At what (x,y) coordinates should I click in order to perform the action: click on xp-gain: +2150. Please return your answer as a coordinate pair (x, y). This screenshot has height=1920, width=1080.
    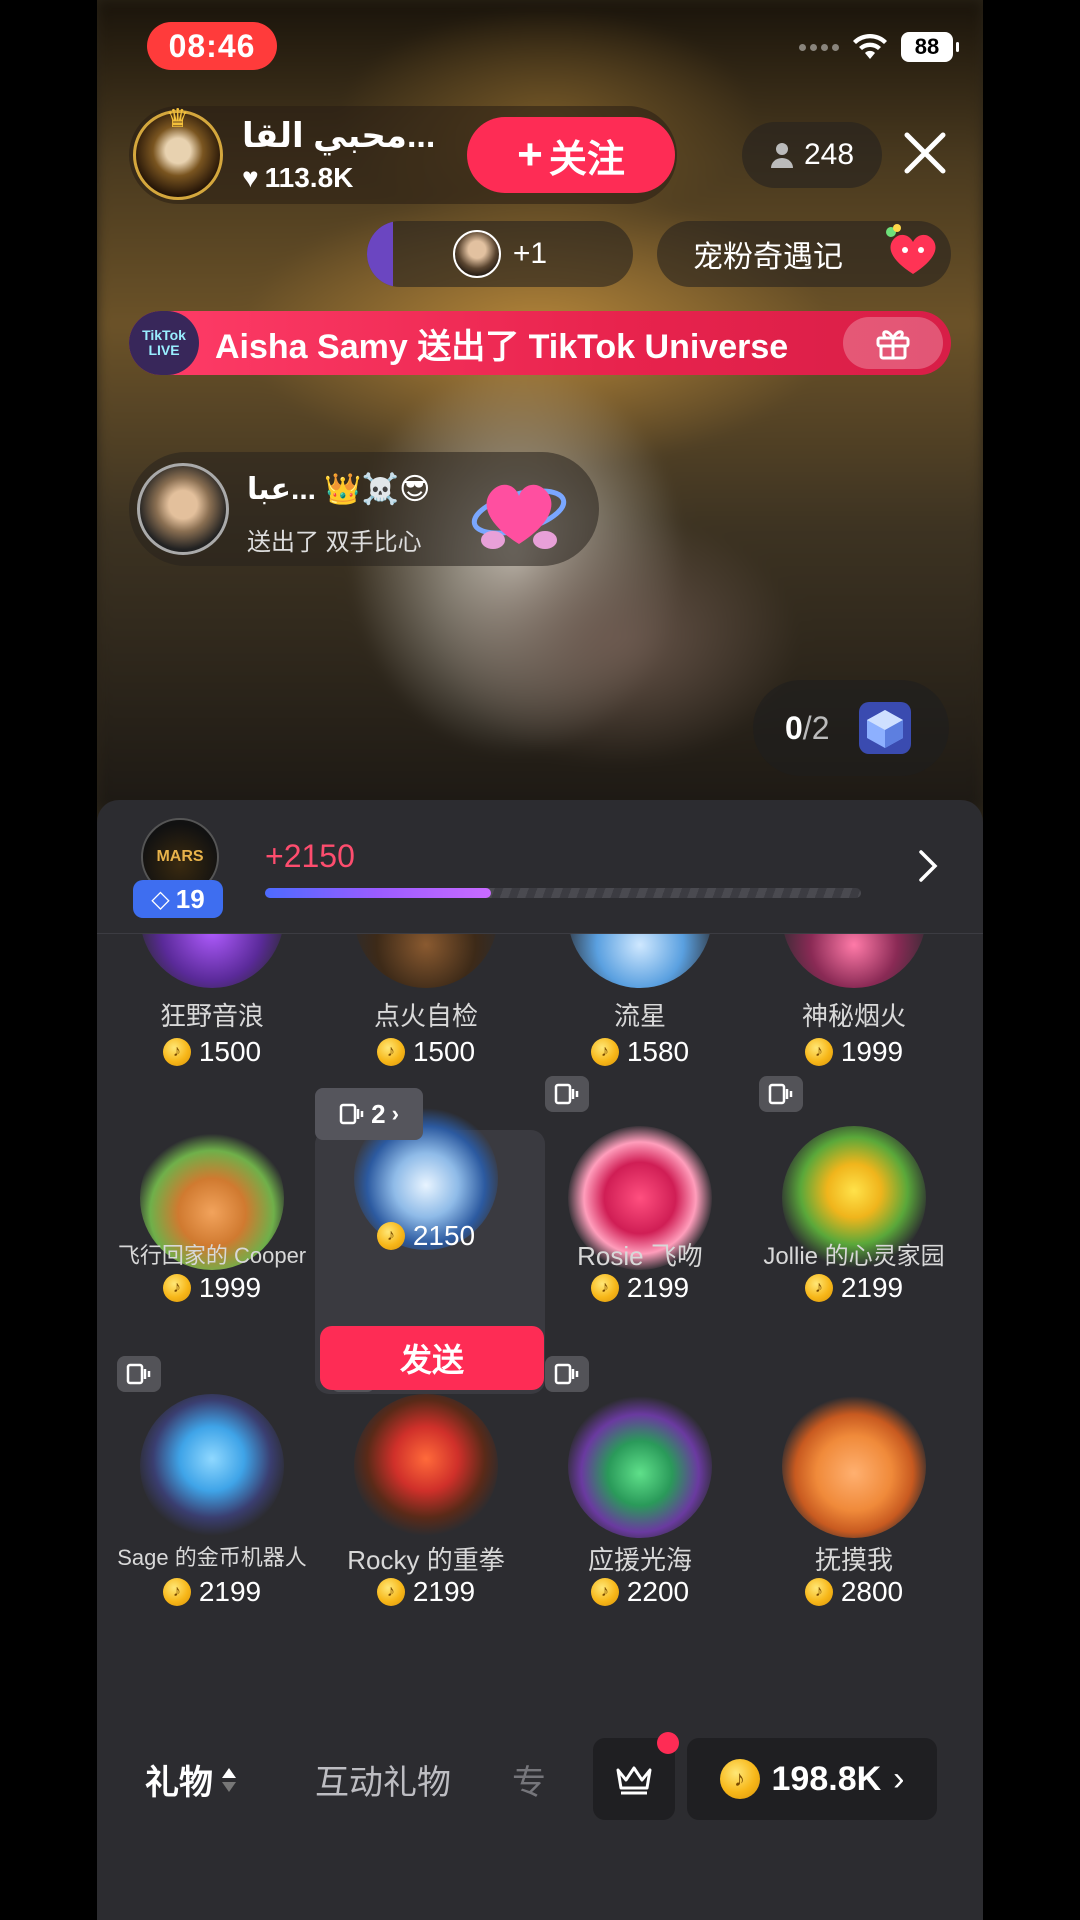
    Looking at the image, I should click on (310, 856).